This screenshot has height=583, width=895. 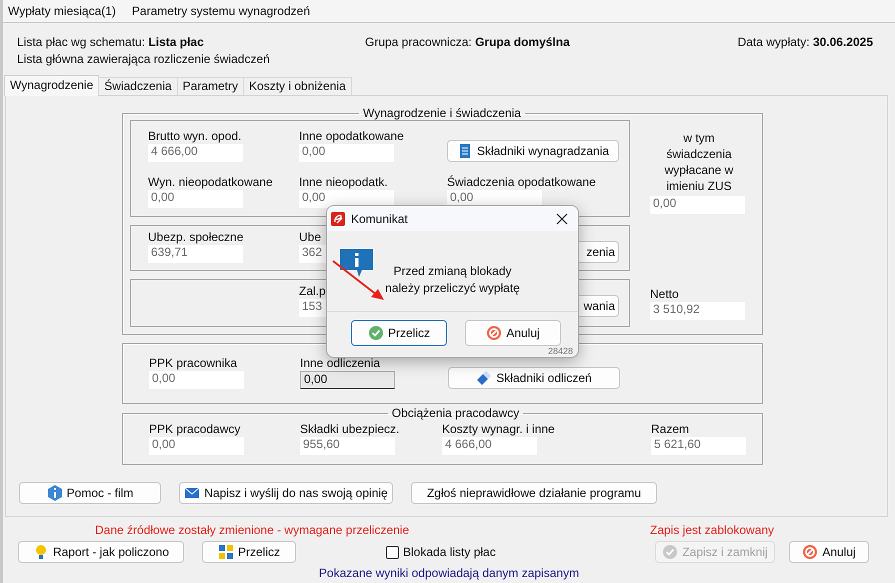 What do you see at coordinates (534, 378) in the screenshot?
I see `components-button: Składniki odliczeń` at bounding box center [534, 378].